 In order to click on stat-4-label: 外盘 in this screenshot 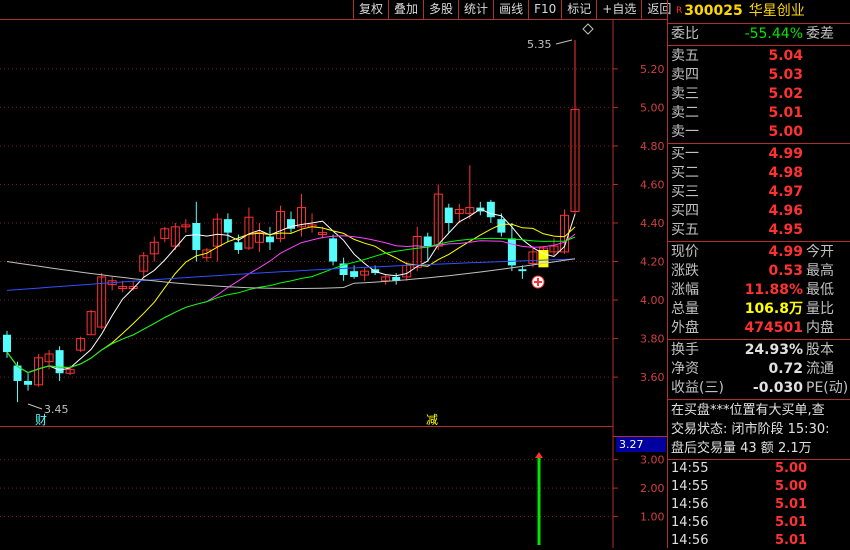, I will do `click(685, 328)`.